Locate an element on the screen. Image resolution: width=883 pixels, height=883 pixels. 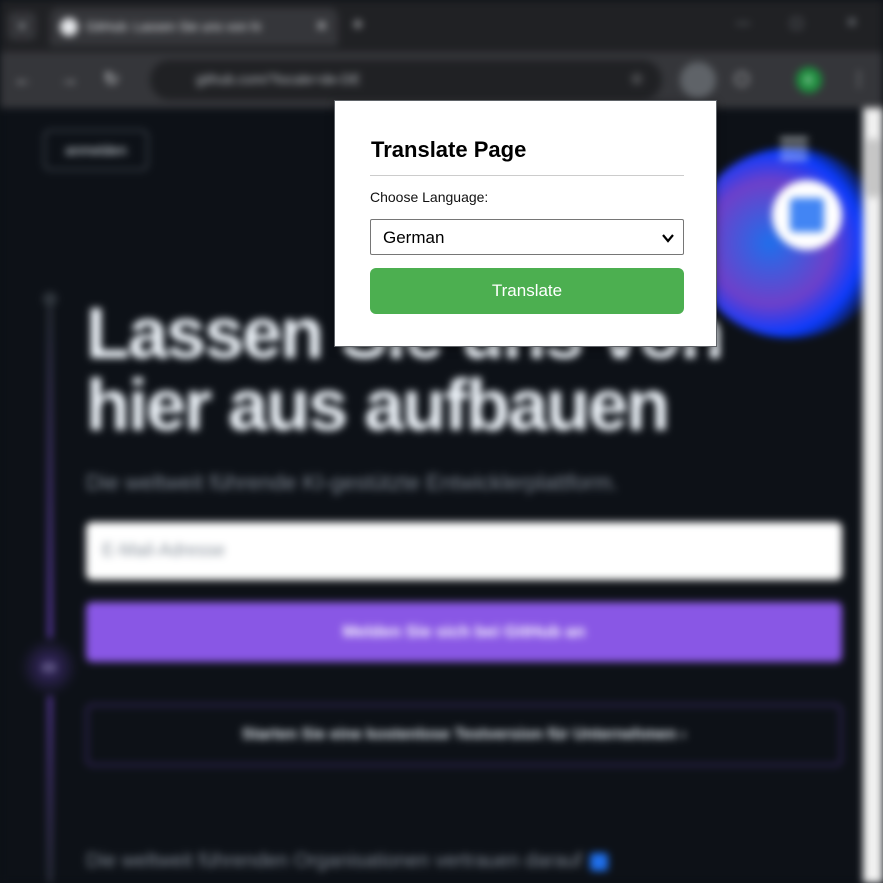
signin-link: anmelden is located at coordinates (96, 150).